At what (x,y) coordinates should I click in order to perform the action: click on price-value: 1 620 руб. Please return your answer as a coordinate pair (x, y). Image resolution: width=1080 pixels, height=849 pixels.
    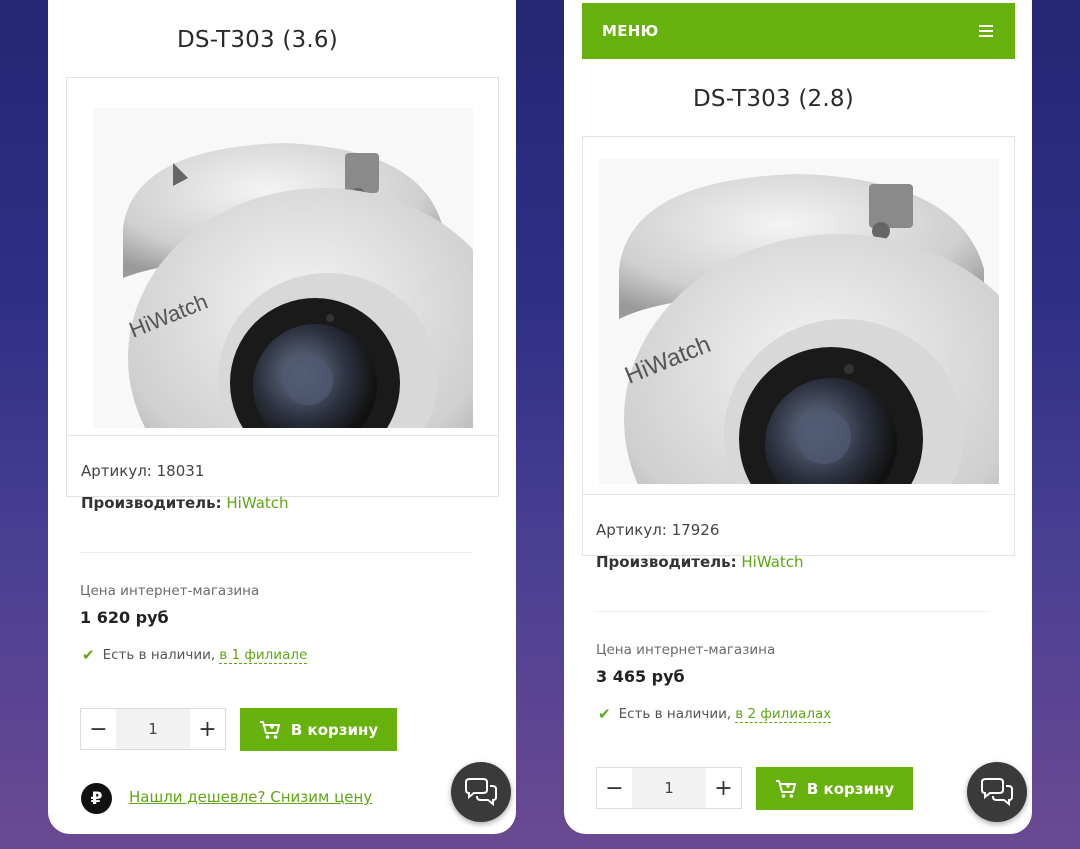
    Looking at the image, I should click on (124, 617).